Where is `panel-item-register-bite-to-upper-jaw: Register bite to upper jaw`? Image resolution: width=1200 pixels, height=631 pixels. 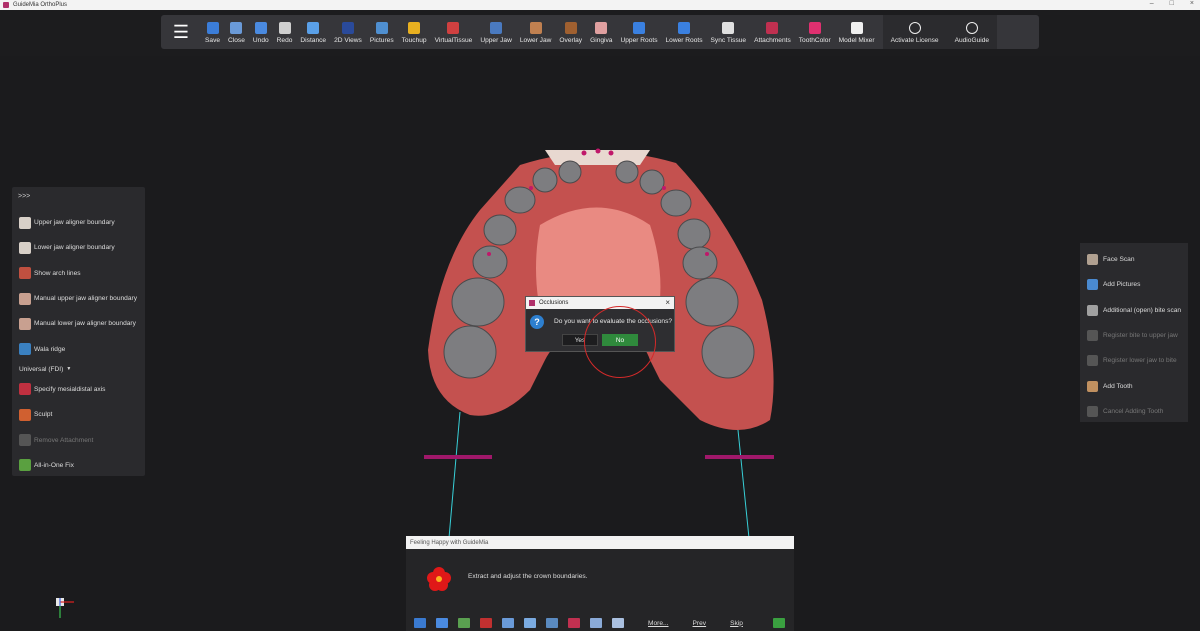
panel-item-register-bite-to-upper-jaw: Register bite to upper jaw is located at coordinates (1134, 335).